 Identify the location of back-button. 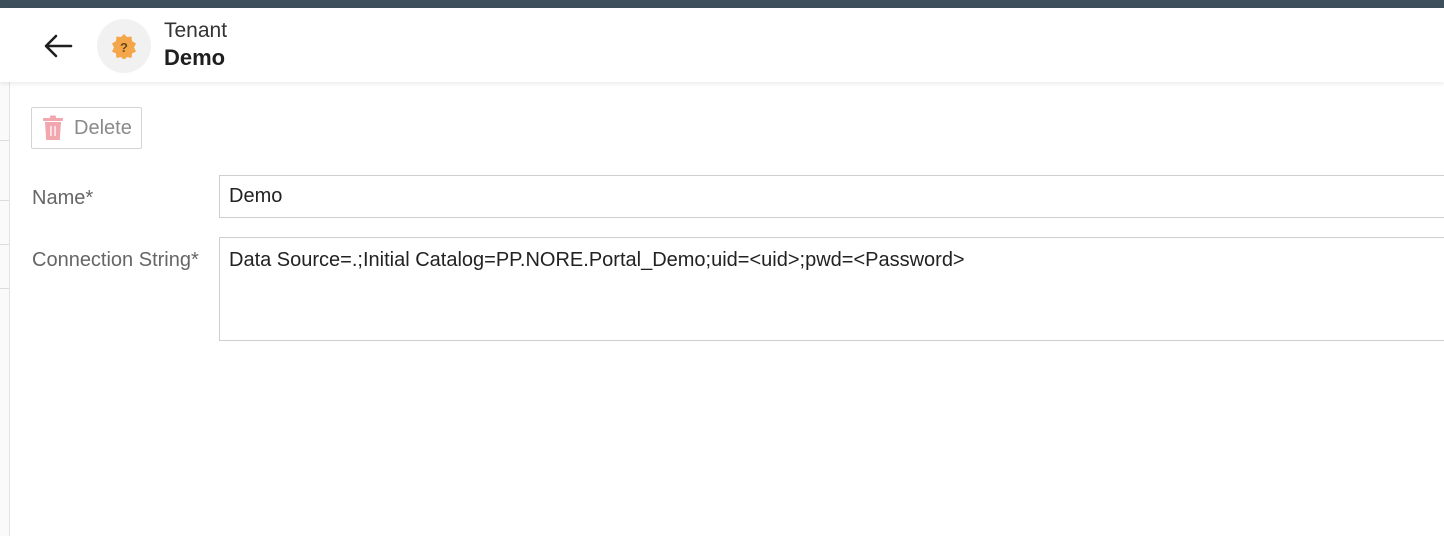
(58, 46).